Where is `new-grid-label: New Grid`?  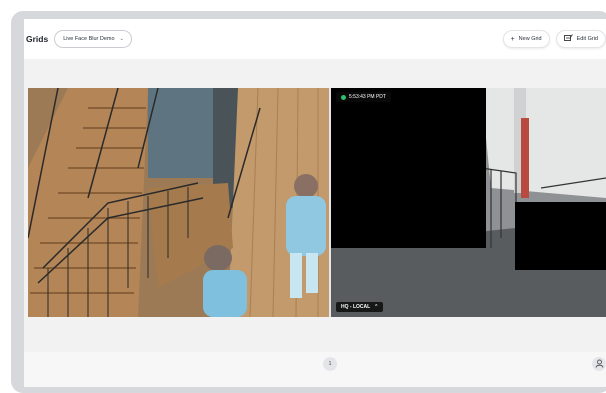
new-grid-label: New Grid is located at coordinates (530, 39).